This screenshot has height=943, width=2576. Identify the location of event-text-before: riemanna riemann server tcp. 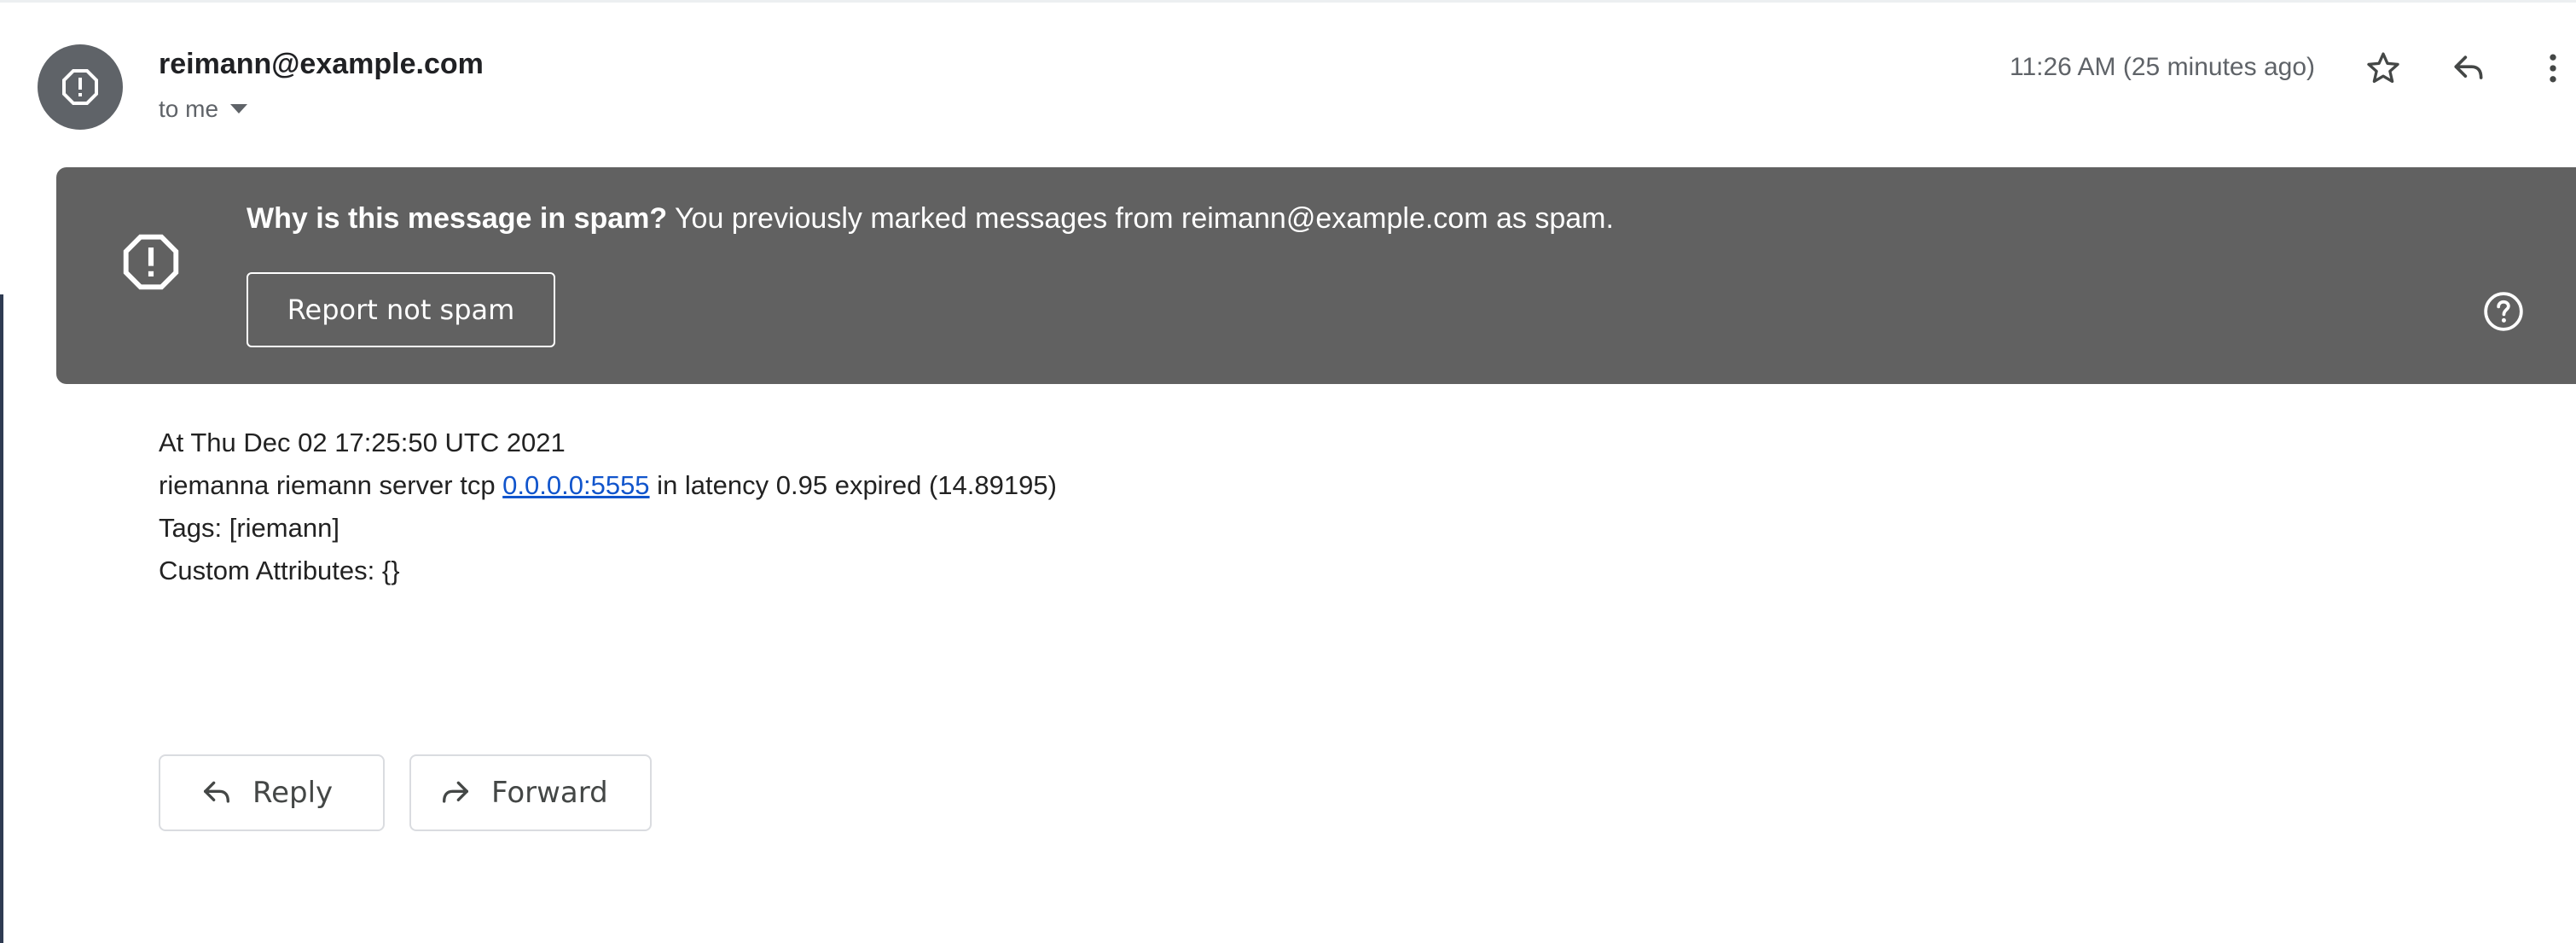
(331, 485).